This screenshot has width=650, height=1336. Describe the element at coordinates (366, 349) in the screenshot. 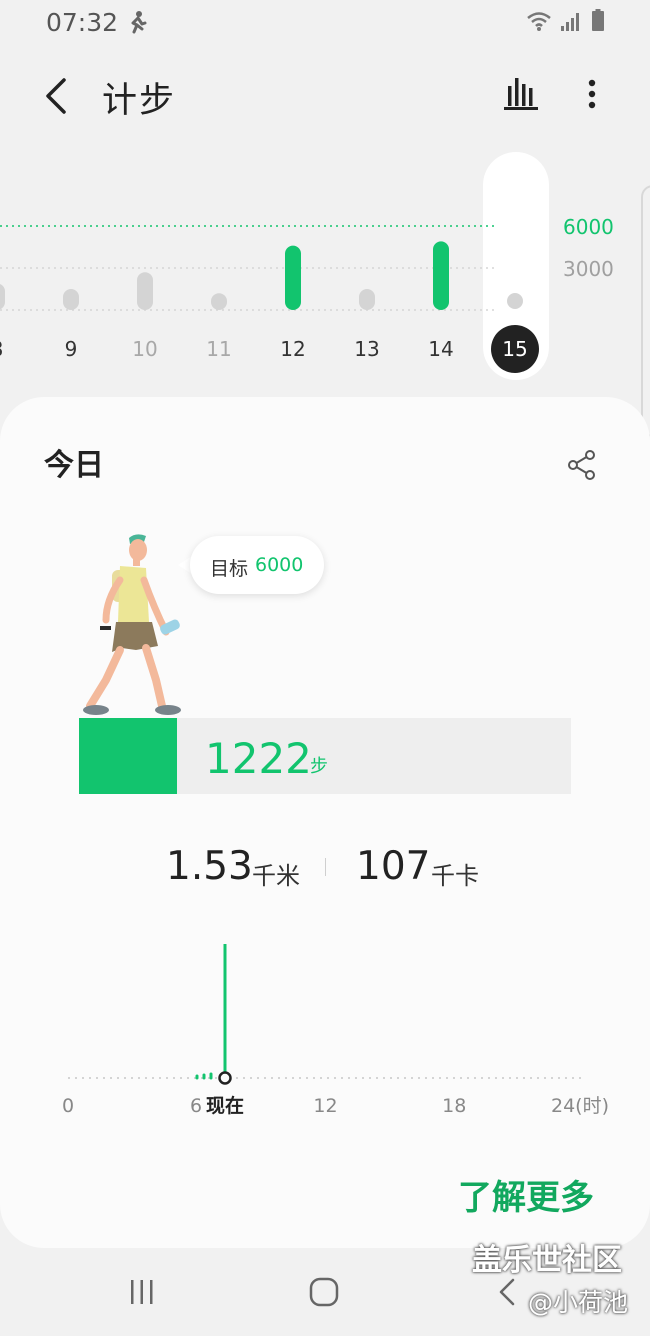

I see `day-label-13: 13` at that location.